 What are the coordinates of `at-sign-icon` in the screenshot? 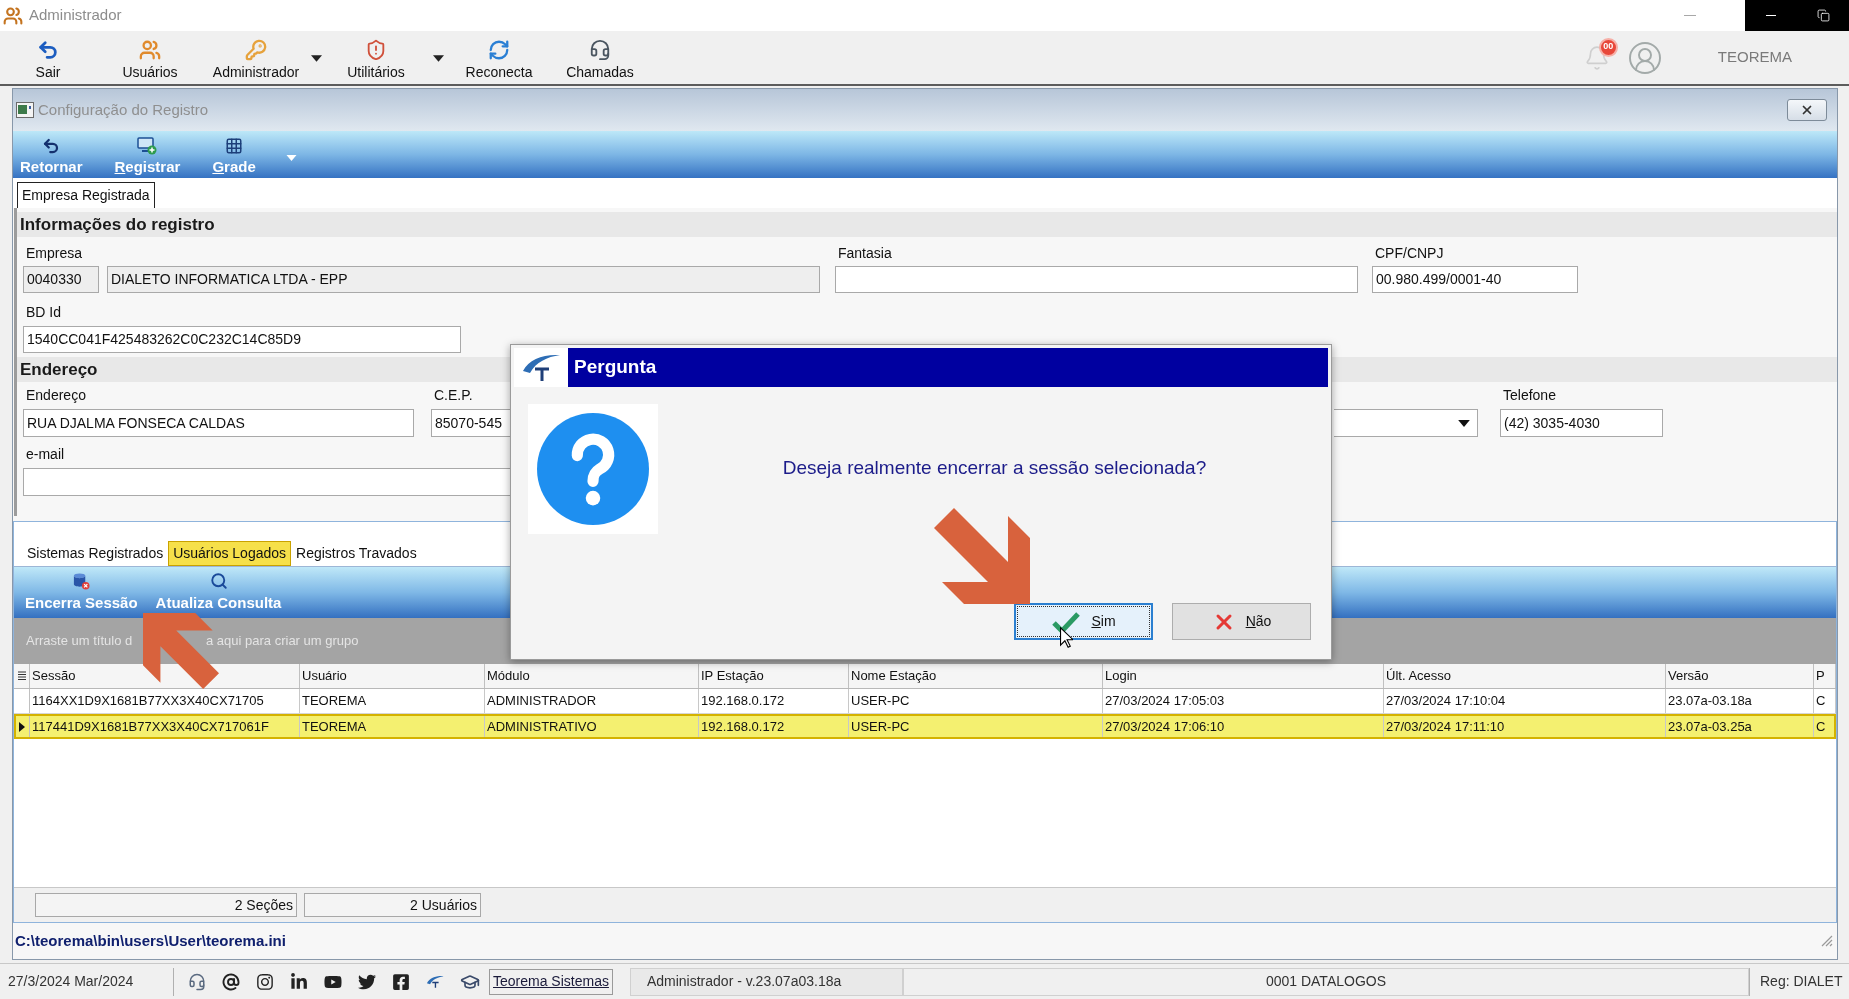 It's located at (231, 981).